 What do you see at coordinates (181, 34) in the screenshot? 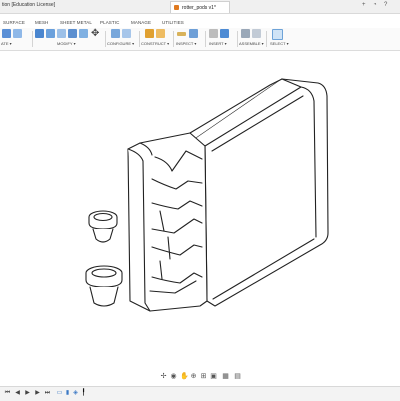
I see `measure-icon` at bounding box center [181, 34].